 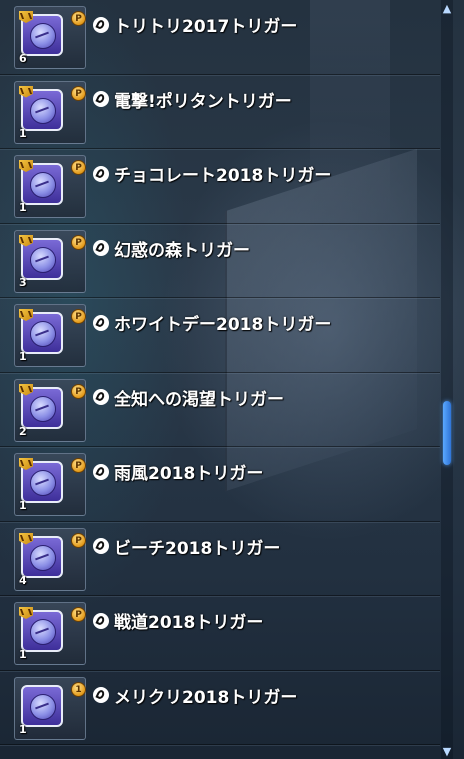 What do you see at coordinates (447, 379) in the screenshot?
I see `scrollbar: ▲ ▼` at bounding box center [447, 379].